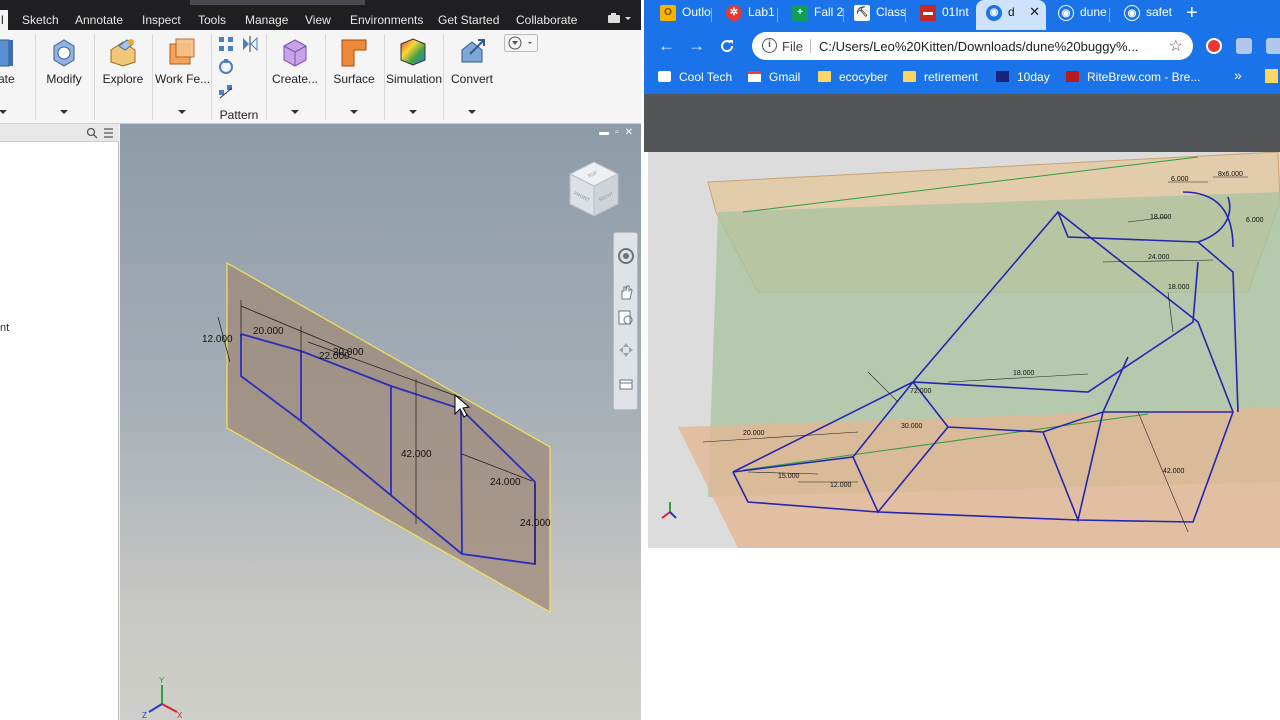 The image size is (1280, 720). I want to click on url-separator, so click(810, 46).